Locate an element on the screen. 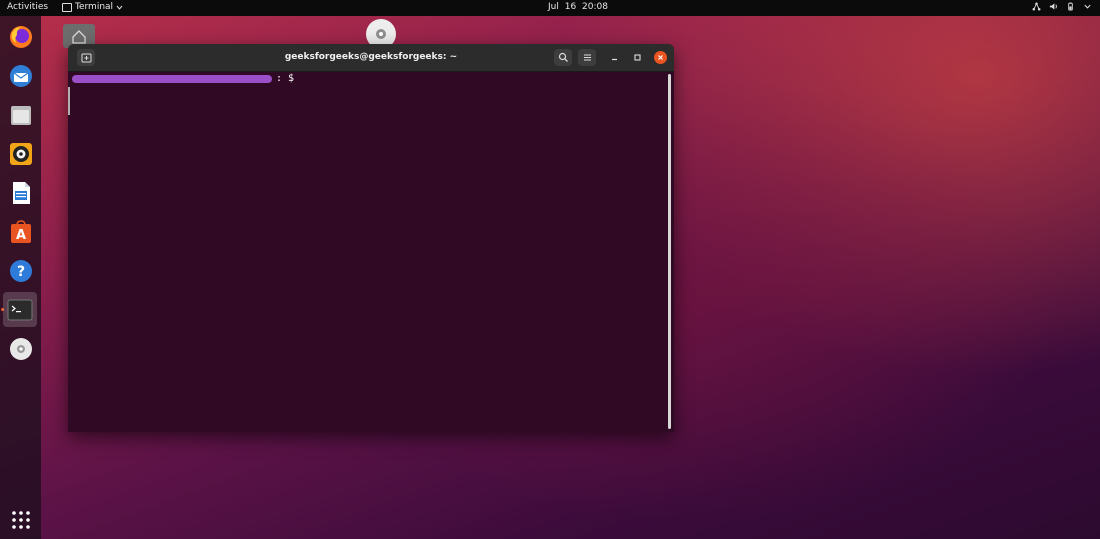 The width and height of the screenshot is (1100, 539). prompt-suffix: : $ is located at coordinates (285, 78).